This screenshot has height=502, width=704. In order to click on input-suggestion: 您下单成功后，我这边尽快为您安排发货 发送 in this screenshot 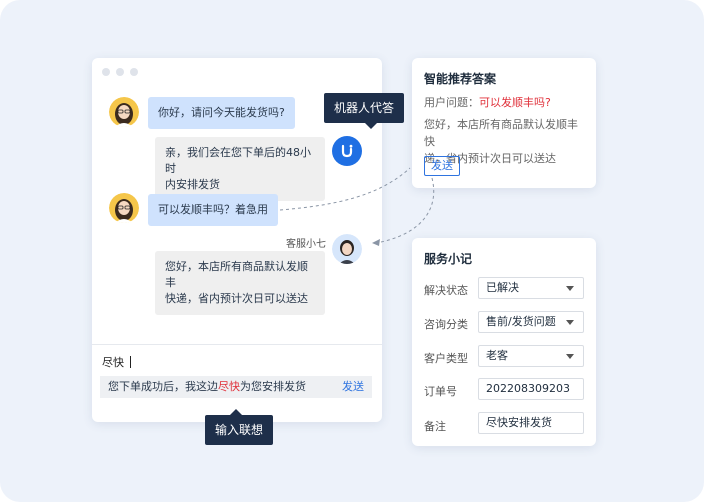, I will do `click(236, 387)`.